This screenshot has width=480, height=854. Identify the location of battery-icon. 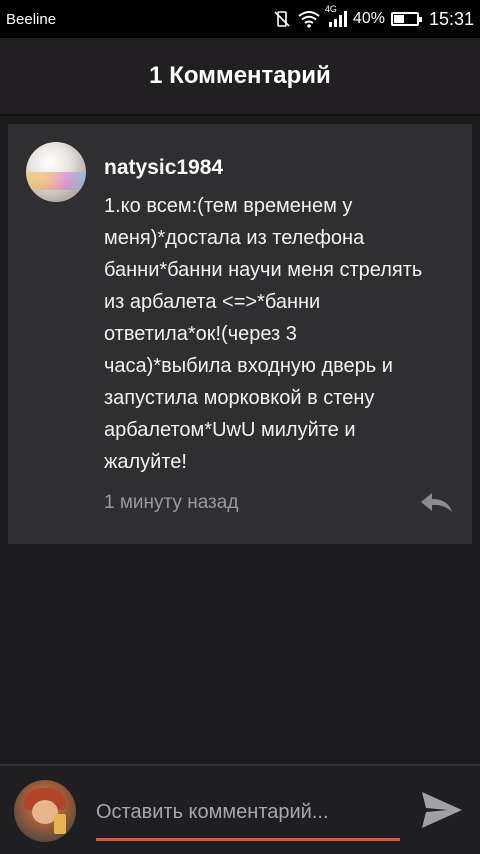
(406, 19).